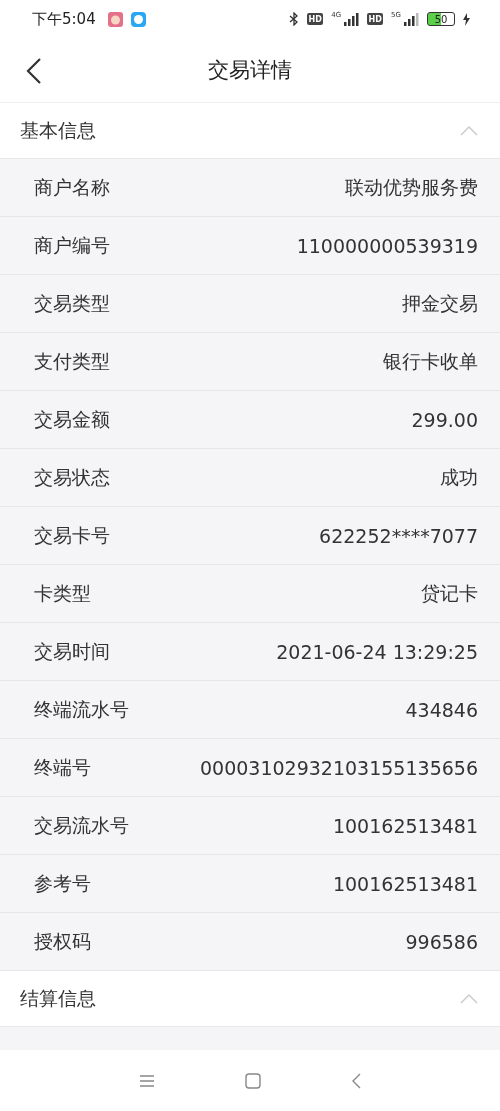 The height and width of the screenshot is (1111, 500). Describe the element at coordinates (72, 477) in the screenshot. I see `field-label: 交易状态` at that location.